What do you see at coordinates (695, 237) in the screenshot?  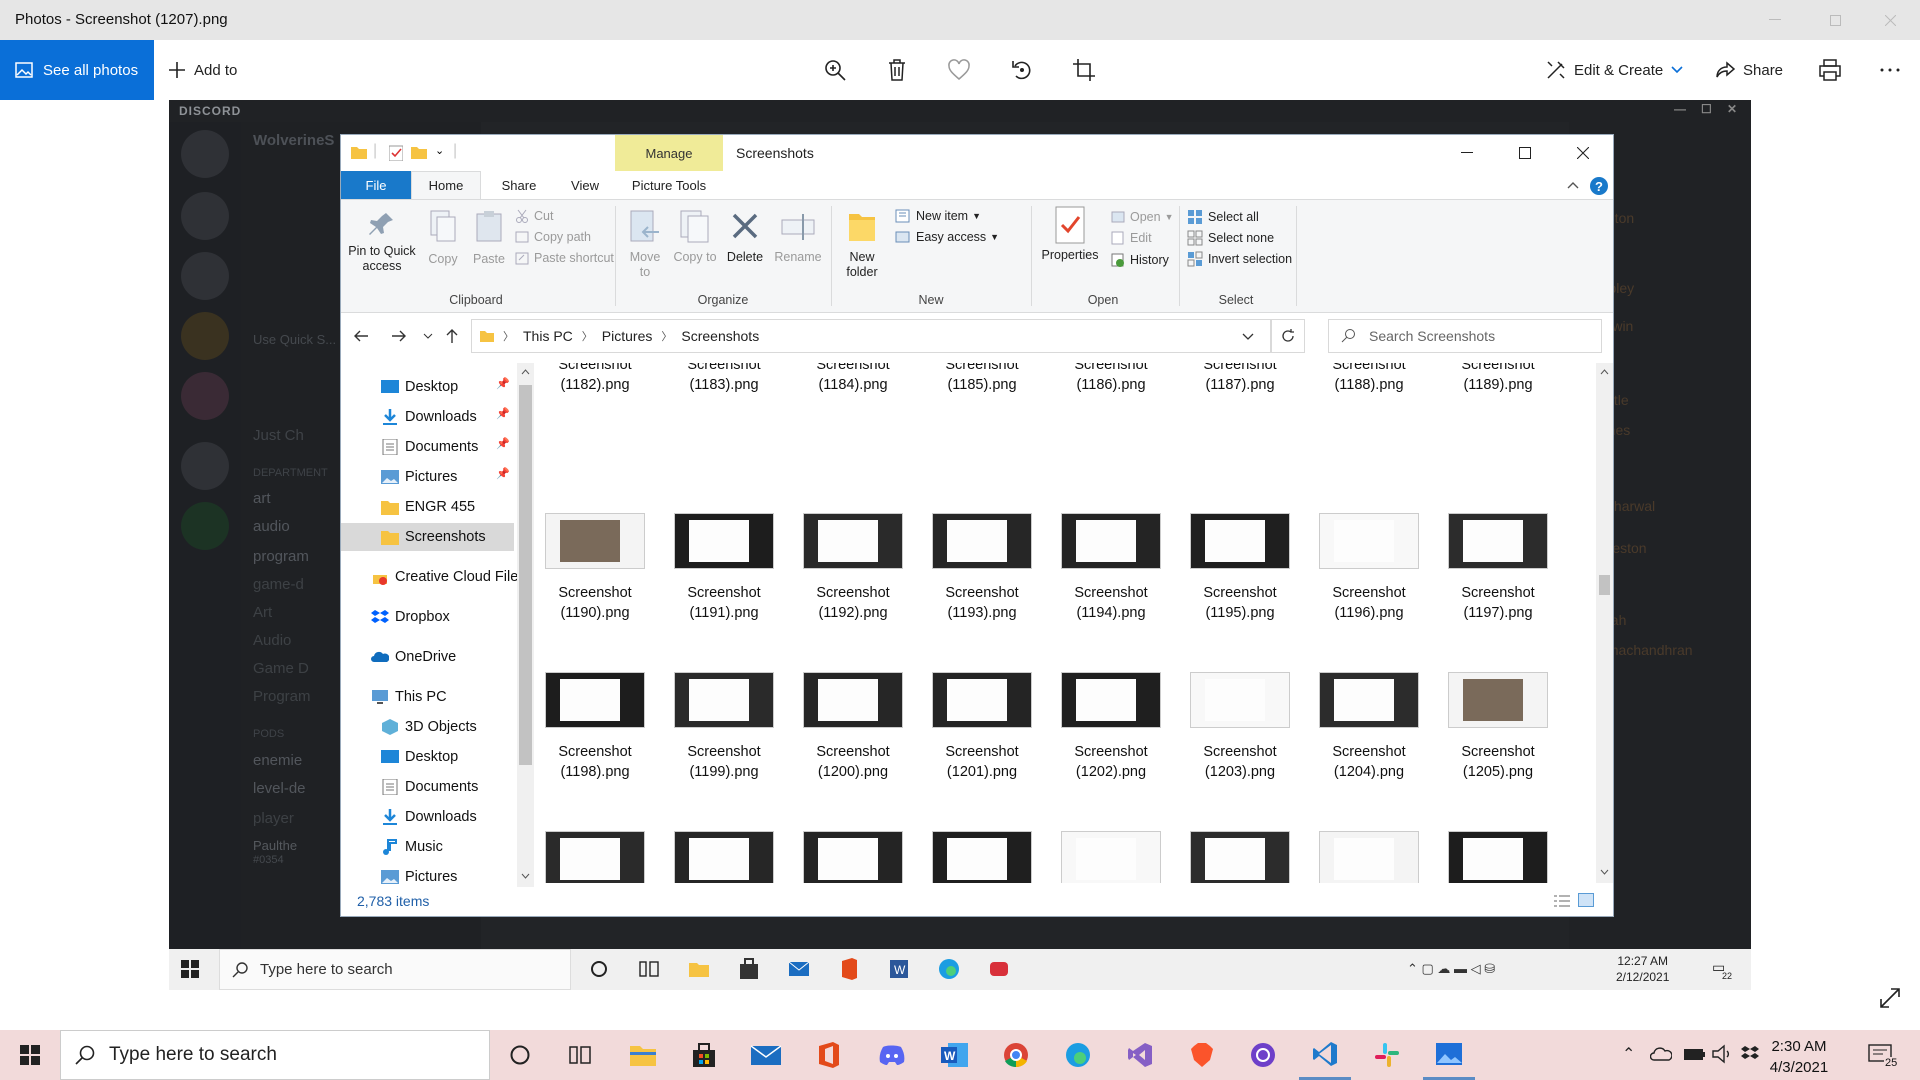 I see `copy-to-button: Copy to` at bounding box center [695, 237].